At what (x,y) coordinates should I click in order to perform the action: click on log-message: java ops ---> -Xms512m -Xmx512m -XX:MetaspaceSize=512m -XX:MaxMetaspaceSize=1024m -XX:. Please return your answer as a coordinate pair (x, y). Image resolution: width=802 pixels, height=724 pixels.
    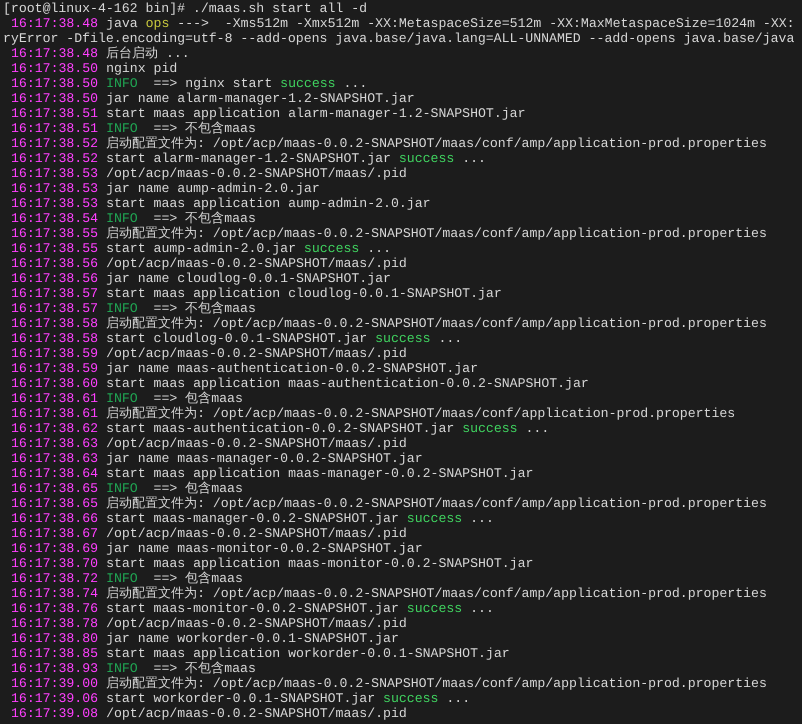
    Looking at the image, I should click on (450, 23).